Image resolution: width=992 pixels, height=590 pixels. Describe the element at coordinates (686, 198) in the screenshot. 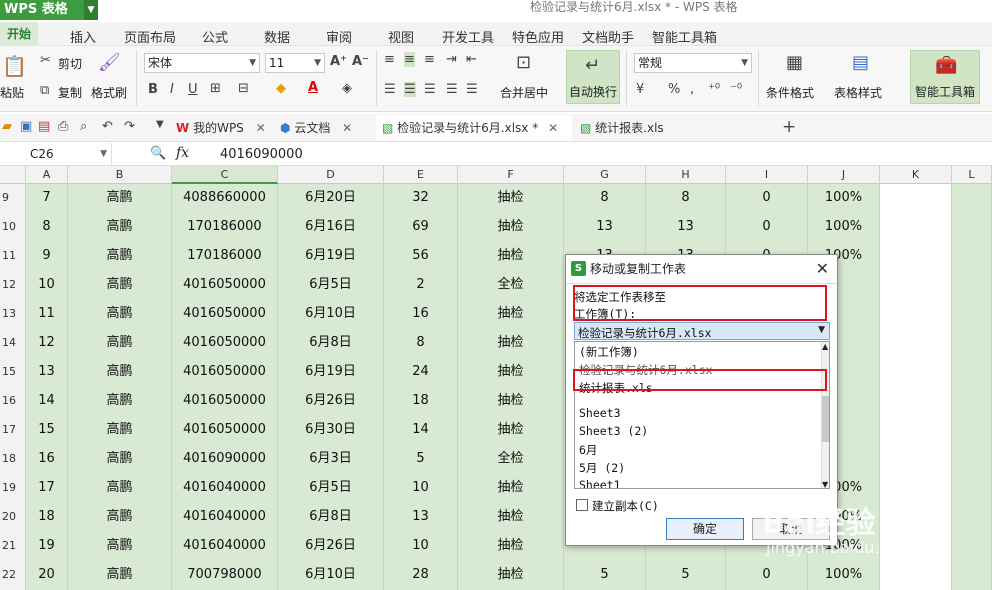

I see `cell-h: 8` at that location.